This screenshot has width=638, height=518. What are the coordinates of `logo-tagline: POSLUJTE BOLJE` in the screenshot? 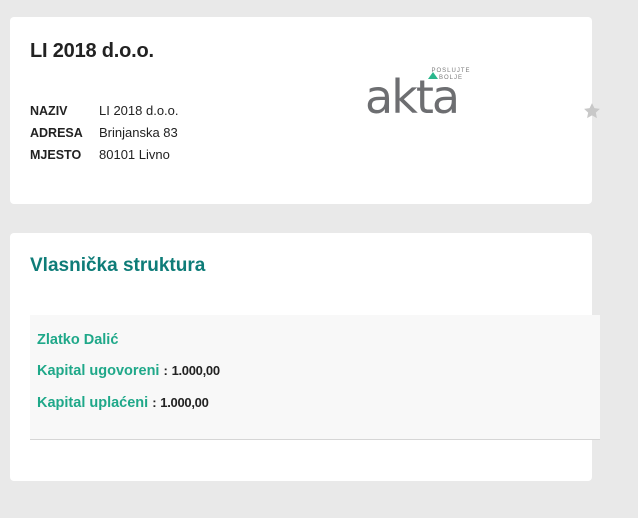 It's located at (451, 75).